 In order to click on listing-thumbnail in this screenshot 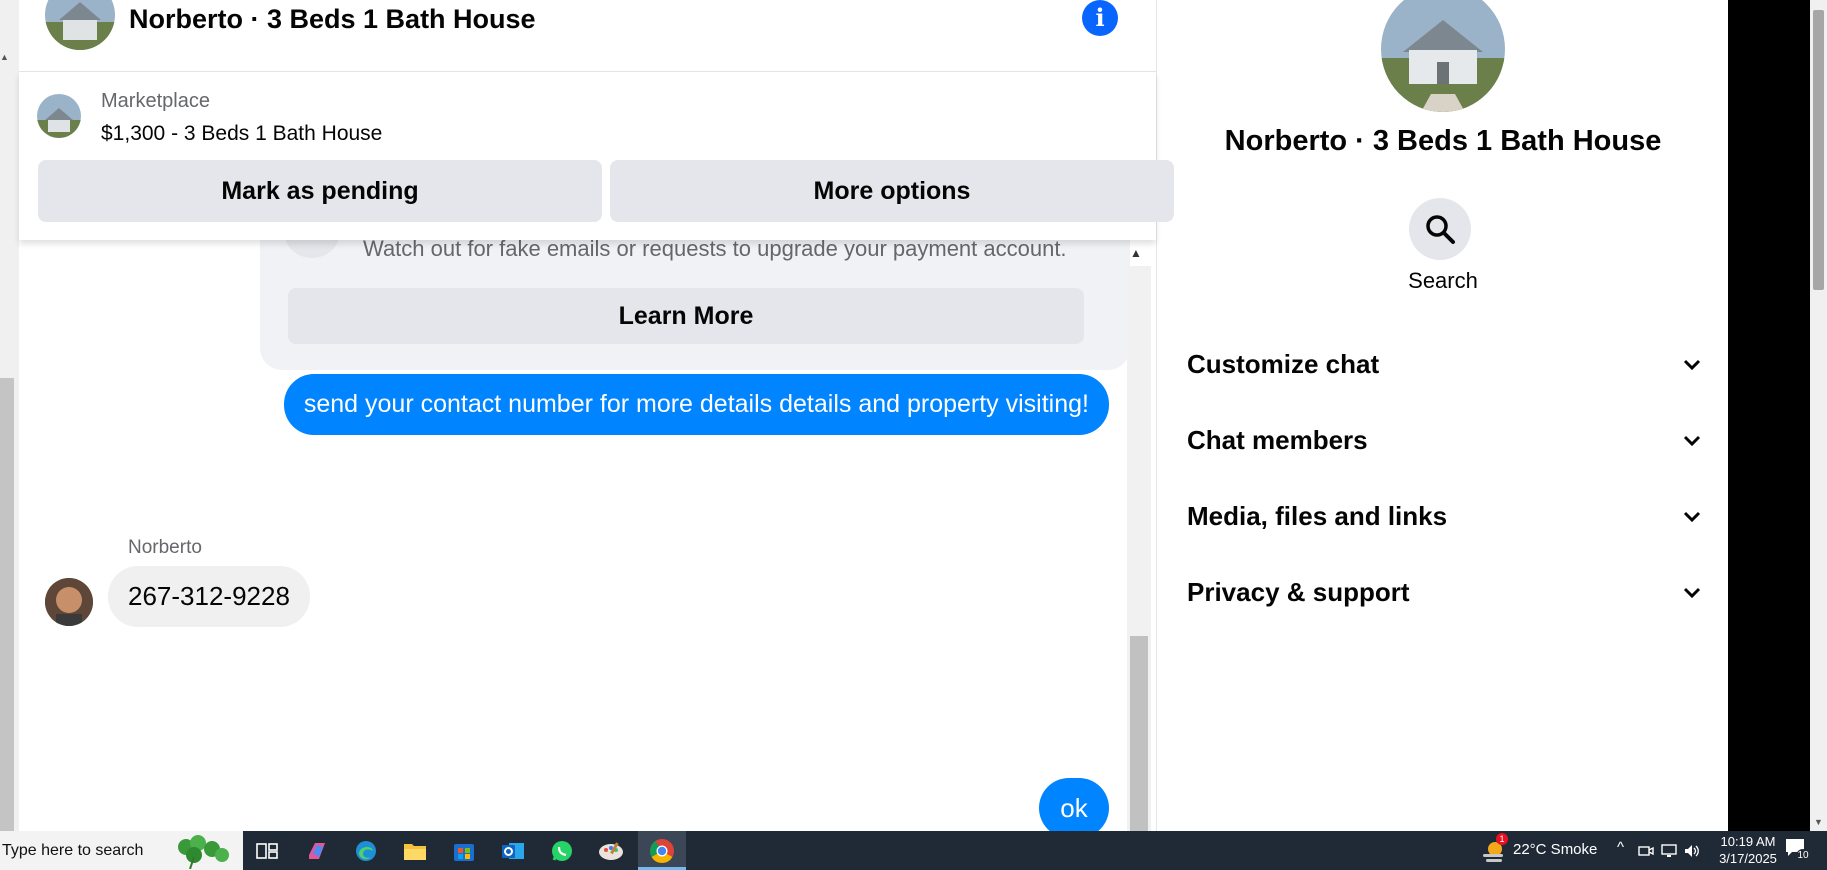, I will do `click(80, 25)`.